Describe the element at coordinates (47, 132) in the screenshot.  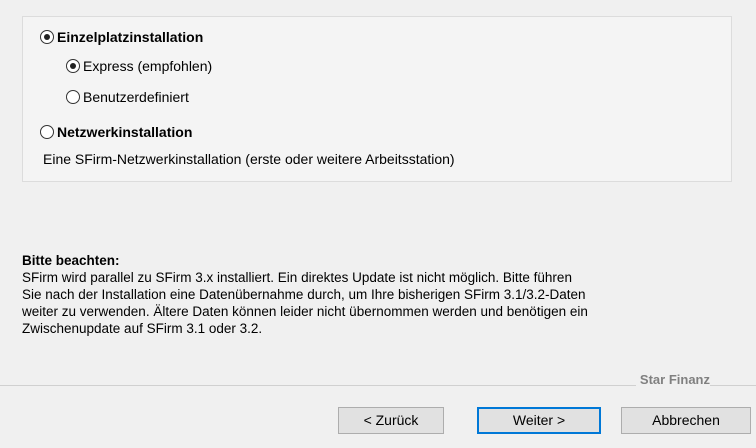
I see `radio-network-install-indicator` at that location.